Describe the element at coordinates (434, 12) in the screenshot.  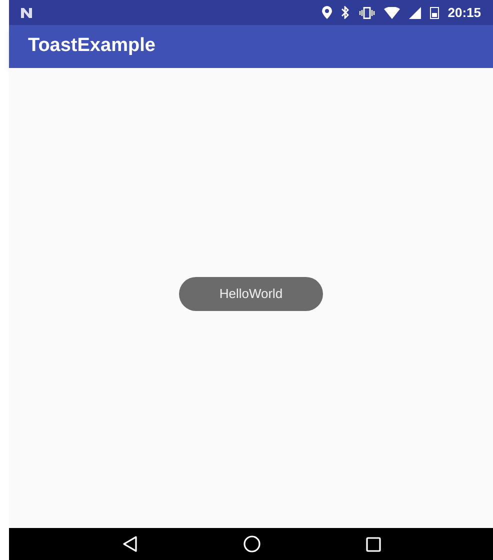
I see `battery-icon` at that location.